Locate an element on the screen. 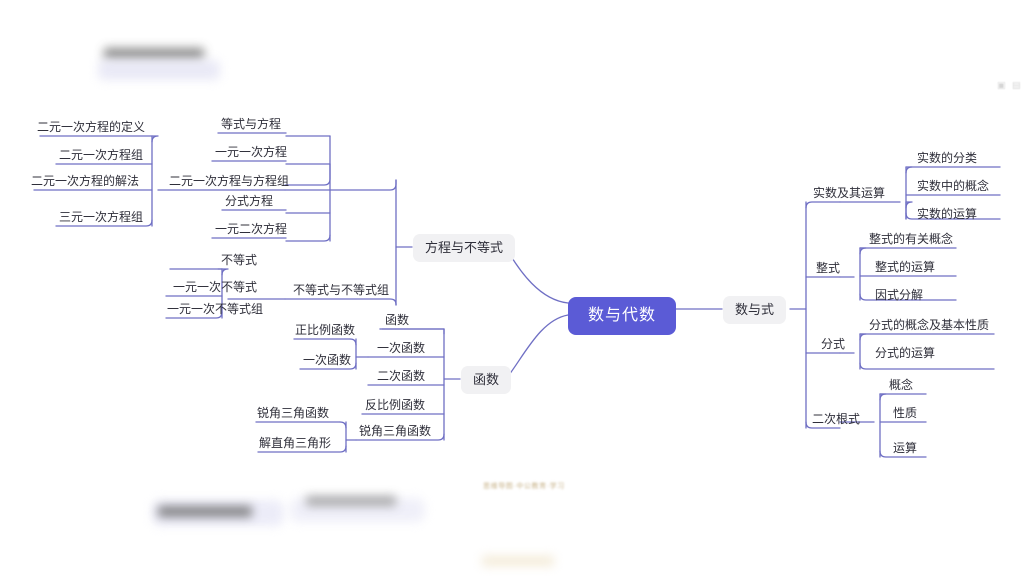  leaf-fraction-operations: 分式的运算 is located at coordinates (905, 354).